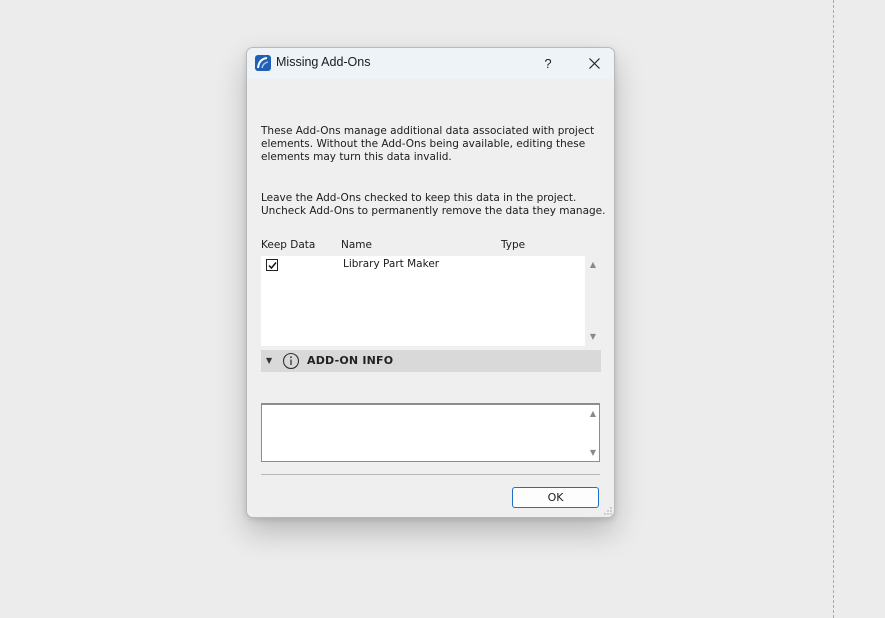  What do you see at coordinates (593, 264) in the screenshot?
I see `list-scroll-up-icon: ▲` at bounding box center [593, 264].